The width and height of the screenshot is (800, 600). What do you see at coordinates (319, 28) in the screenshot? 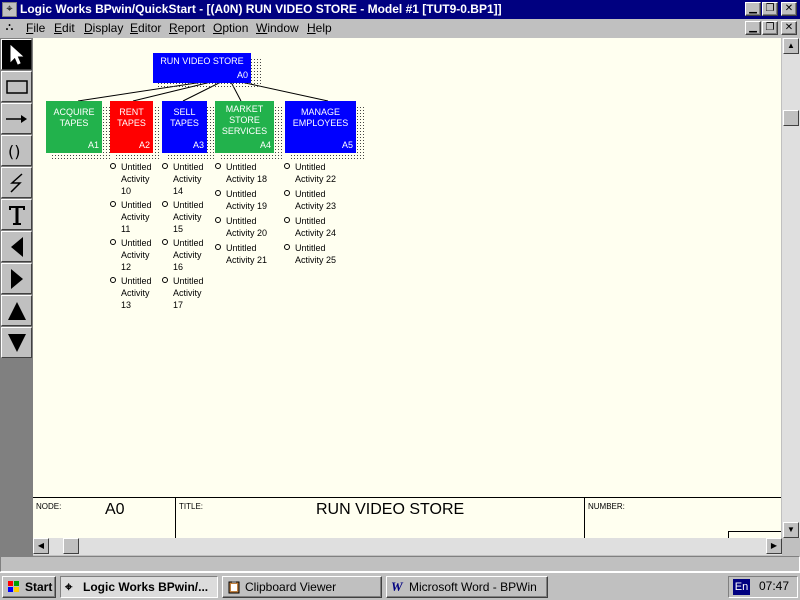
I see `menu-help: Help` at bounding box center [319, 28].